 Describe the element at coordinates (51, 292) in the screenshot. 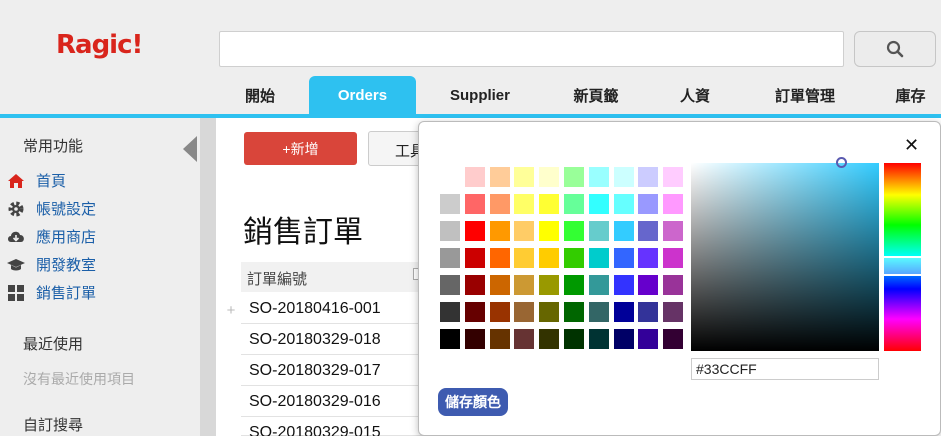

I see `sidebar-item-sales-orders: 銷售訂單` at that location.